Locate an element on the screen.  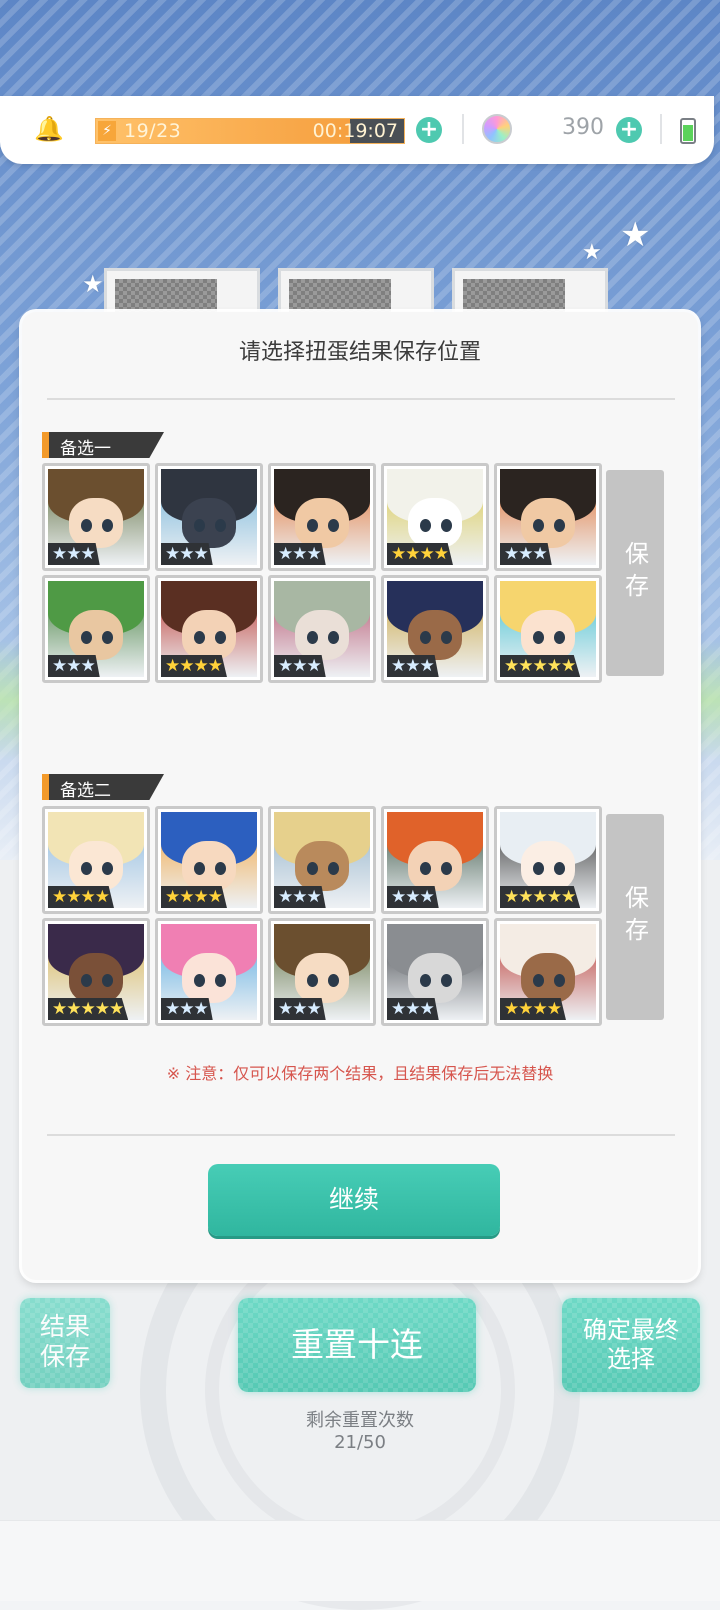
notice-text: ※ 注意：仅可以保存两个结果，且结果保存后无法替换 is located at coordinates (360, 1073).